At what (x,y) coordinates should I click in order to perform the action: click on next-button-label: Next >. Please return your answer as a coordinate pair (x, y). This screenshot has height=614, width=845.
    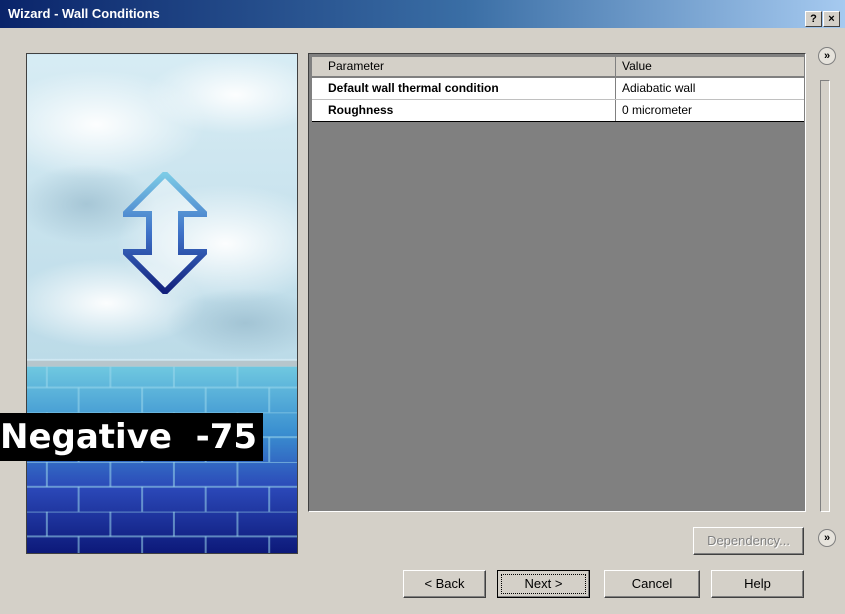
    Looking at the image, I should click on (543, 584).